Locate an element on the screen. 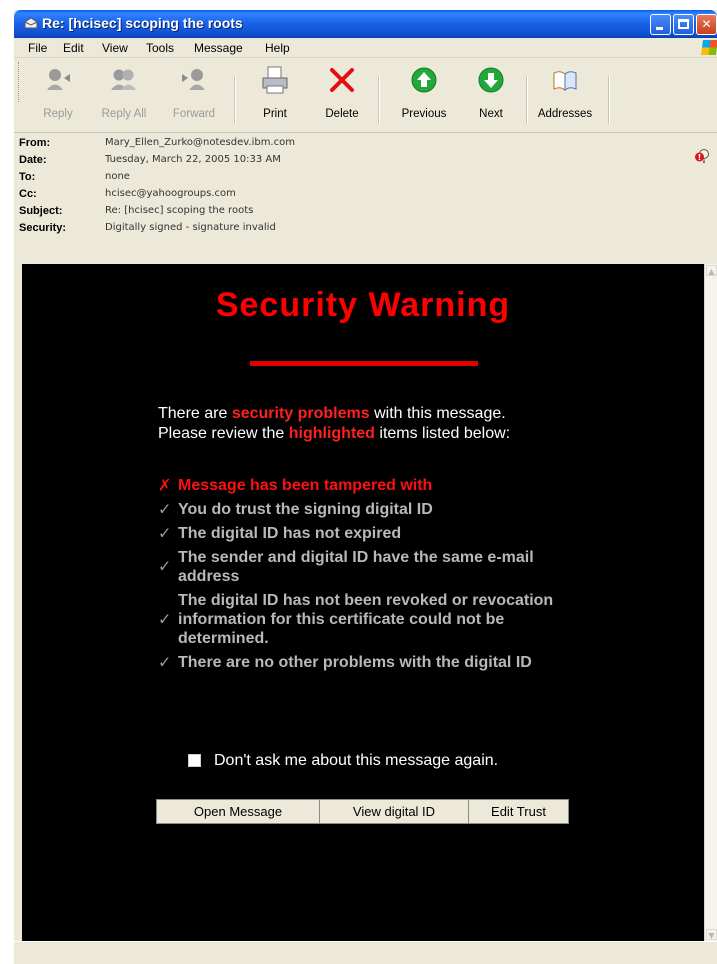  addresses-button: Addresses is located at coordinates (565, 95).